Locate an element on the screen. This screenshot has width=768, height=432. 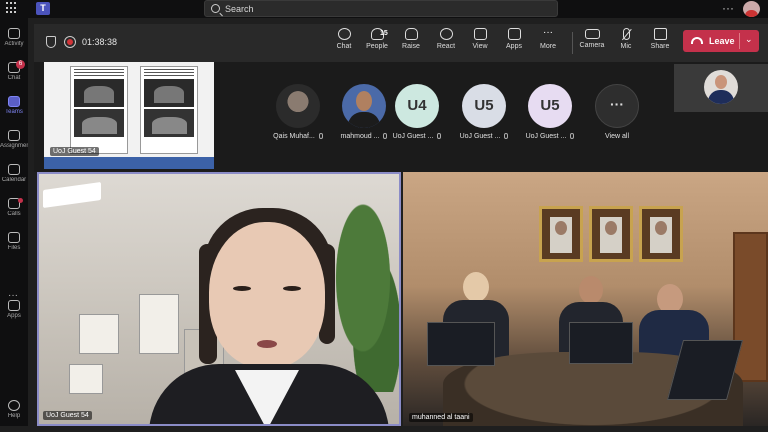
document-footer-bar is located at coordinates (129, 163).